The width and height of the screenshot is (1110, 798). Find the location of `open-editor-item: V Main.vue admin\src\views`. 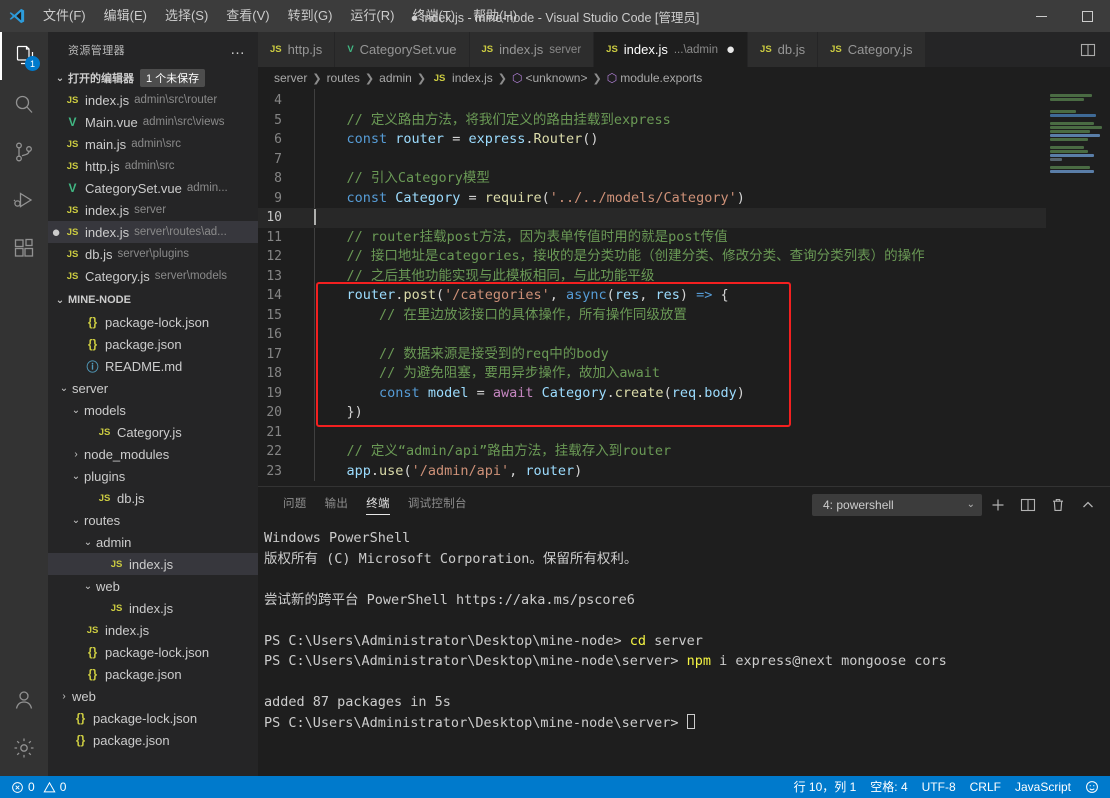

open-editor-item: V Main.vue admin\src\views is located at coordinates (153, 122).